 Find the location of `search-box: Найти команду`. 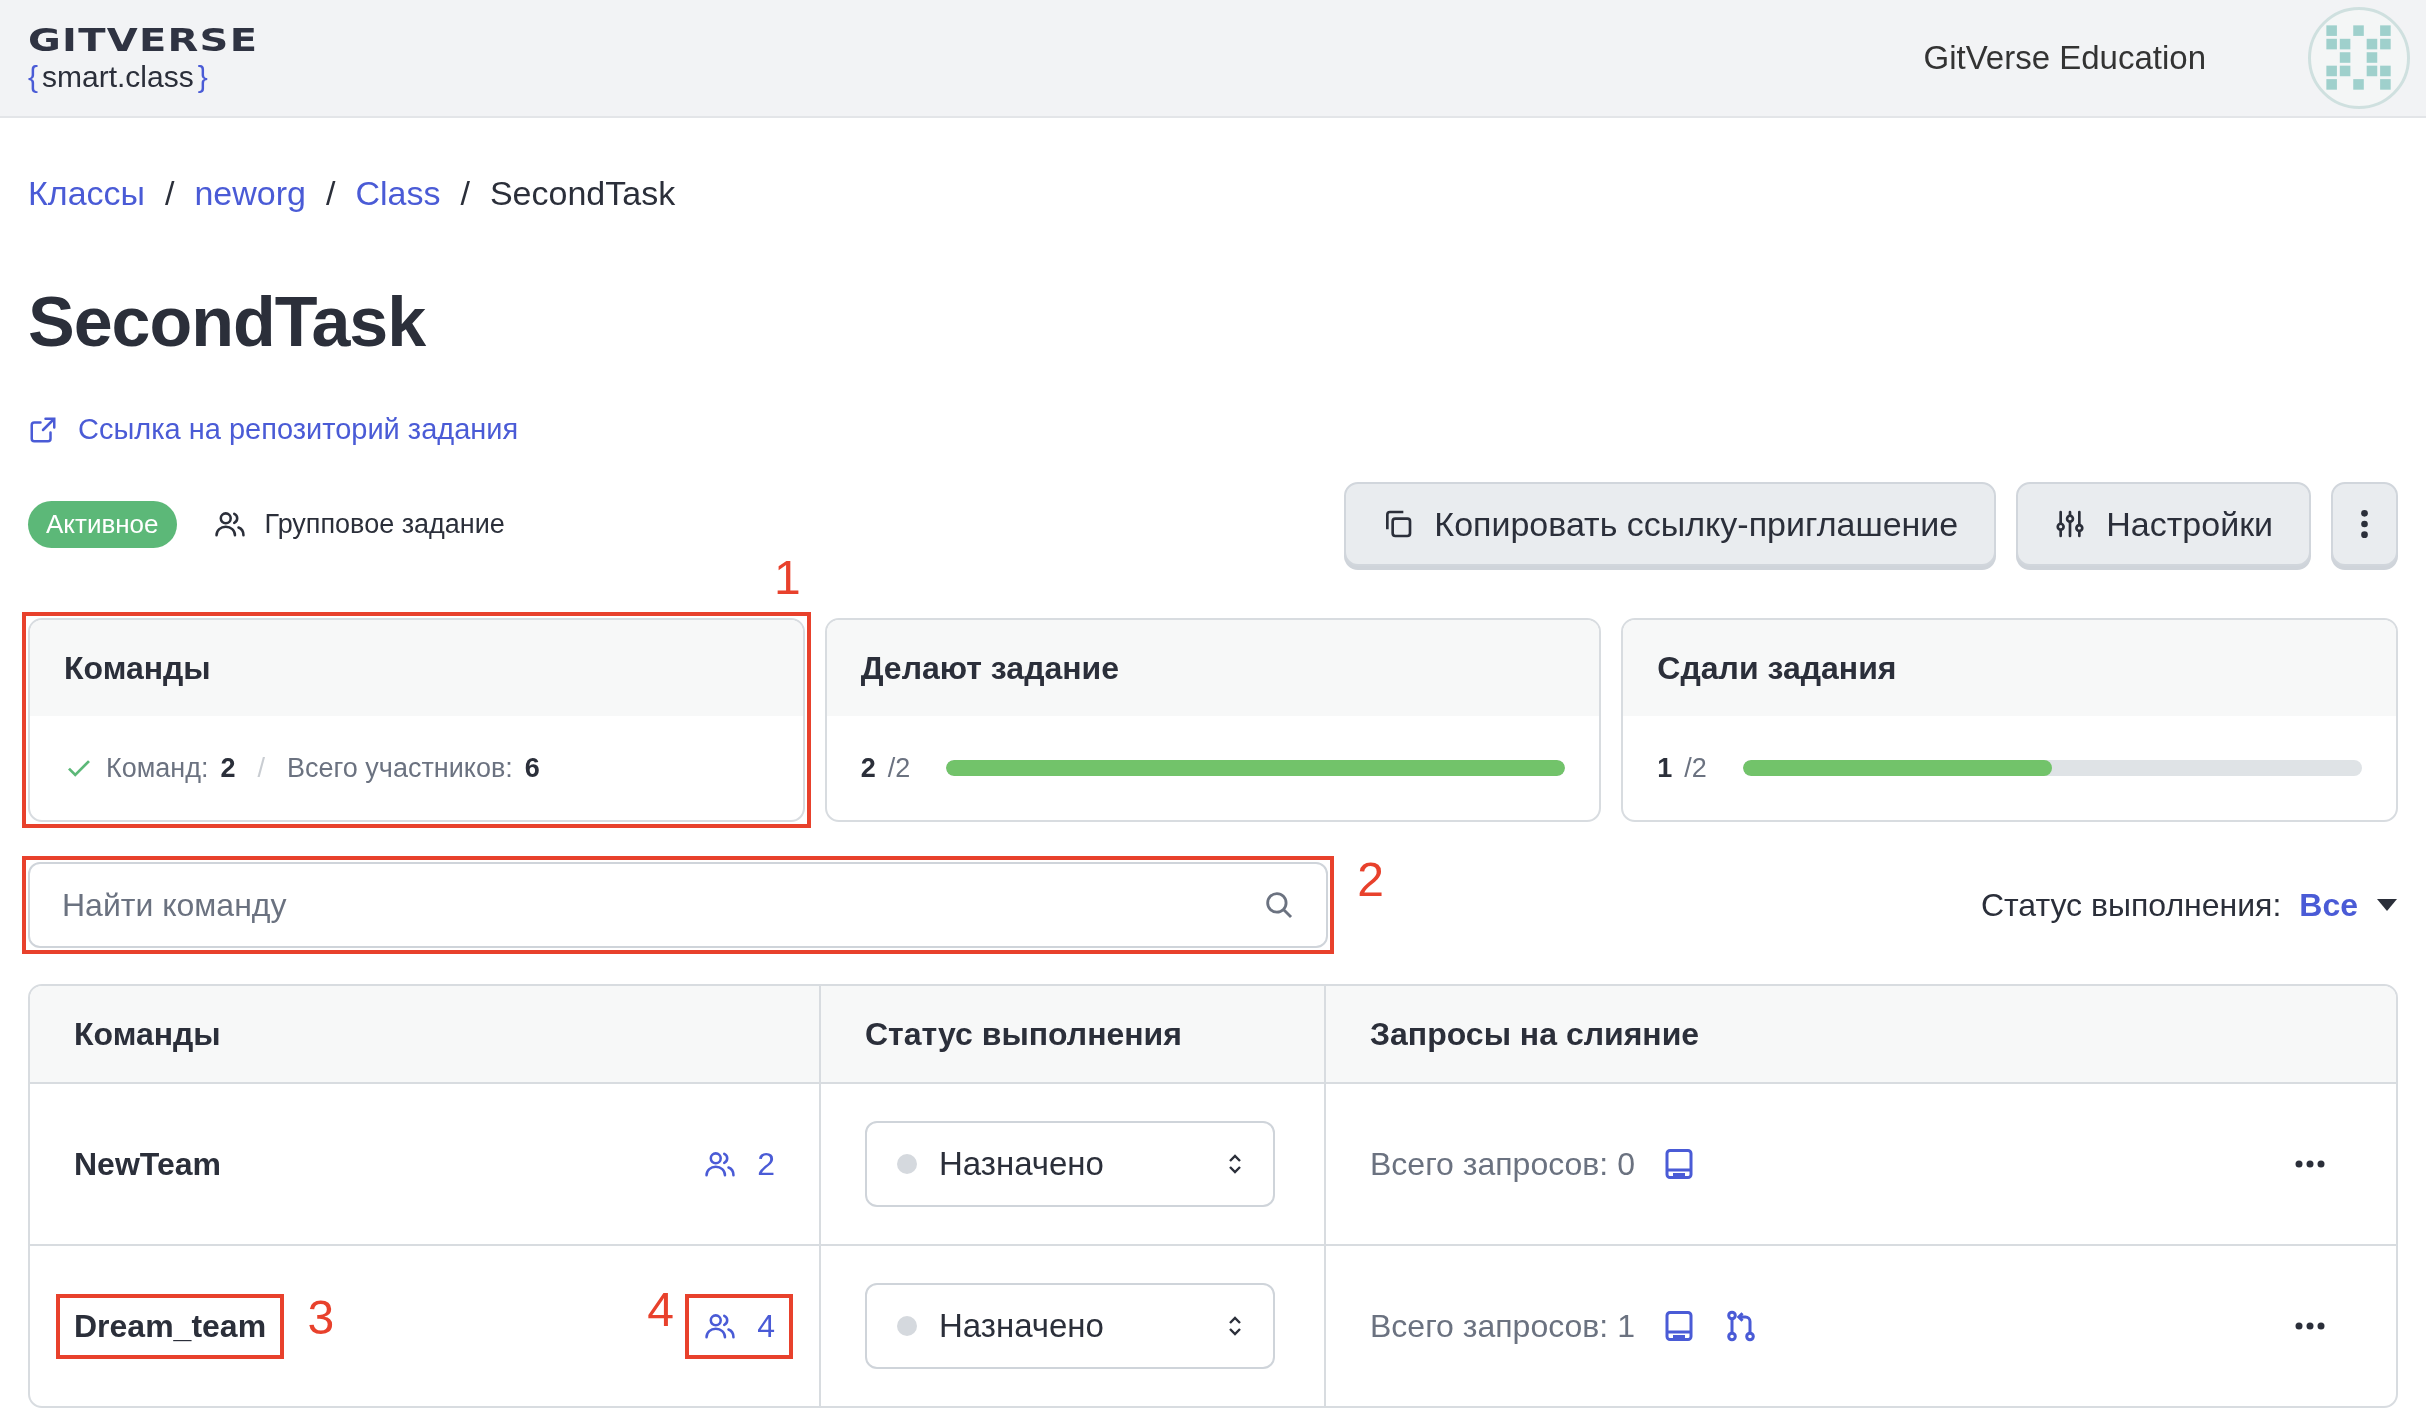

search-box: Найти команду is located at coordinates (678, 905).